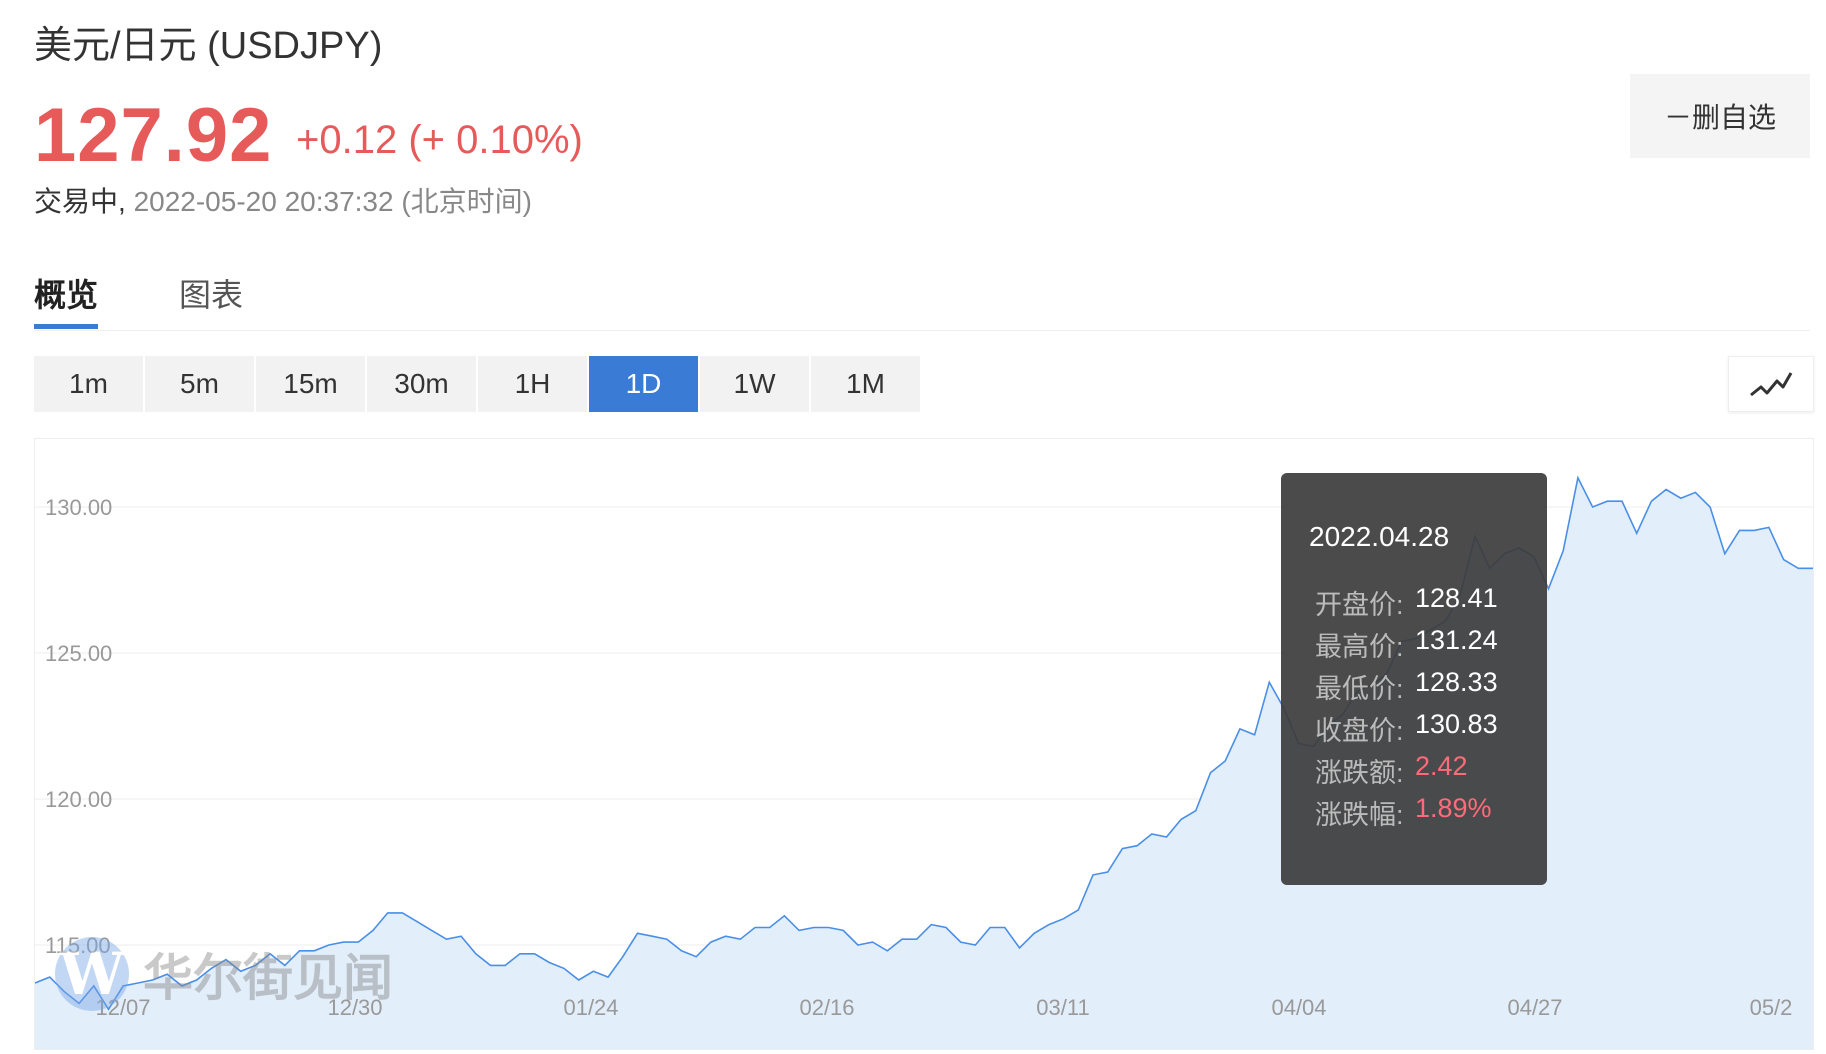 The image size is (1826, 1054). Describe the element at coordinates (1062, 1007) in the screenshot. I see `x-tick-label: 03/11` at that location.